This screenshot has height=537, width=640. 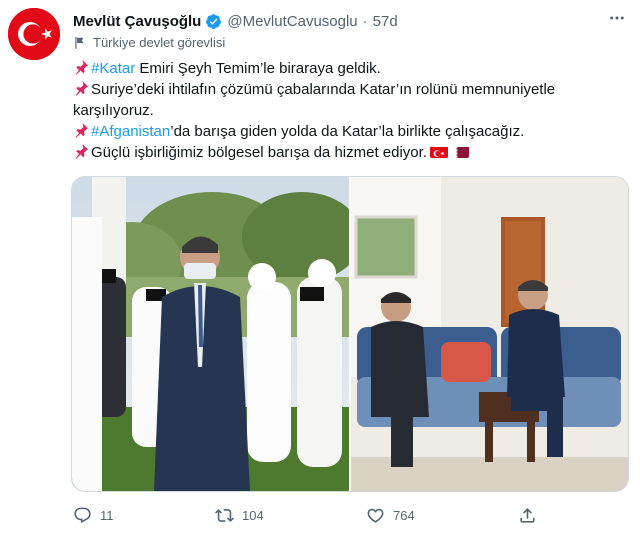 What do you see at coordinates (79, 42) in the screenshot?
I see `flag-label-icon` at bounding box center [79, 42].